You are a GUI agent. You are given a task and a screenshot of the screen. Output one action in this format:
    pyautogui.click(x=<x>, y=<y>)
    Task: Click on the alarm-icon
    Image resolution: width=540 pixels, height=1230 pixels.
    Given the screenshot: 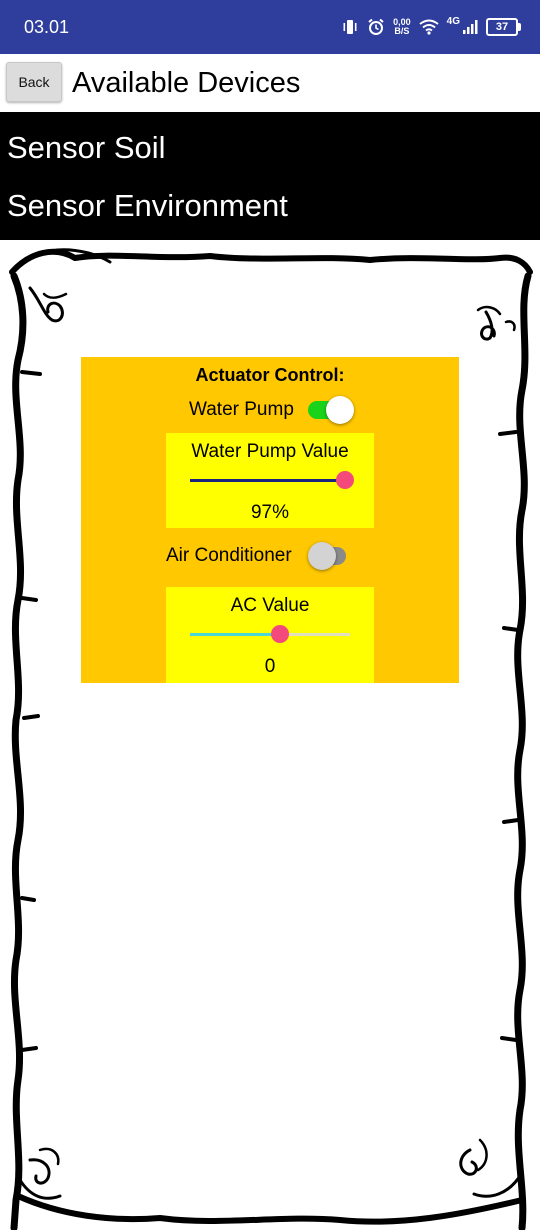 What is the action you would take?
    pyautogui.click(x=376, y=26)
    